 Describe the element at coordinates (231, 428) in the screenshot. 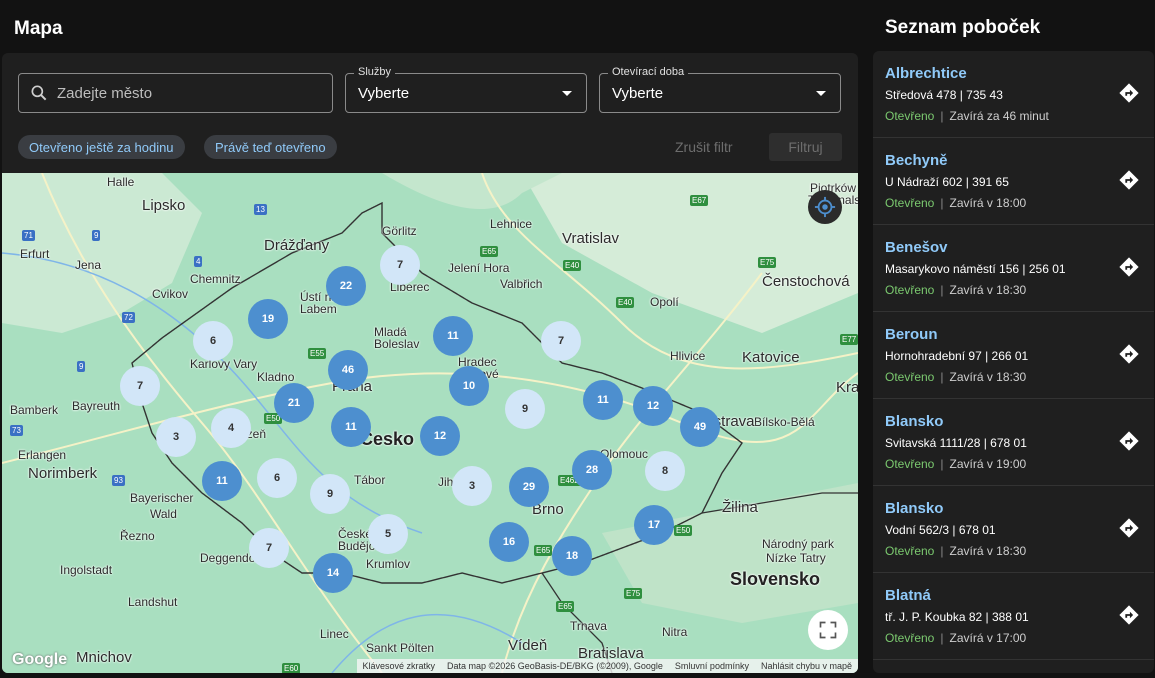

I see `map-cluster-marker: 4` at that location.